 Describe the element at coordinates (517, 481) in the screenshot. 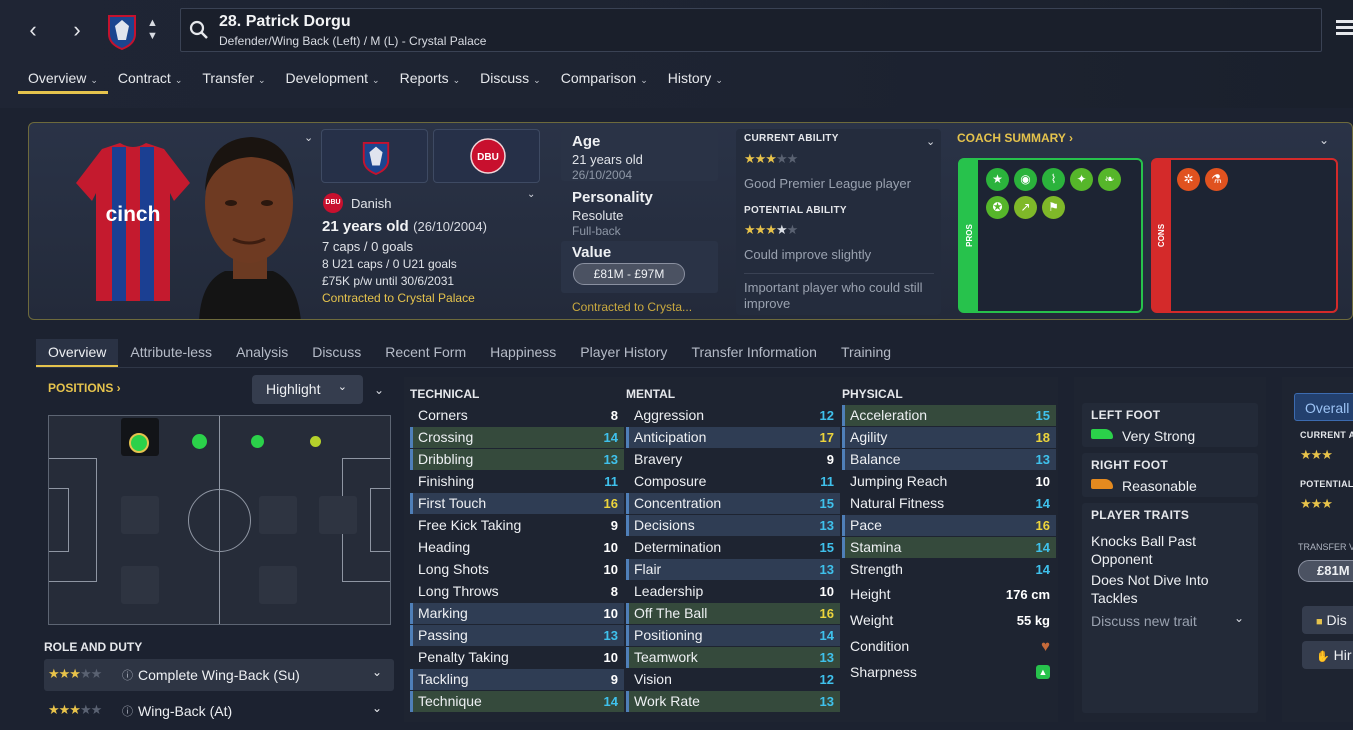

I see `attribute-row: Finishing 11` at that location.